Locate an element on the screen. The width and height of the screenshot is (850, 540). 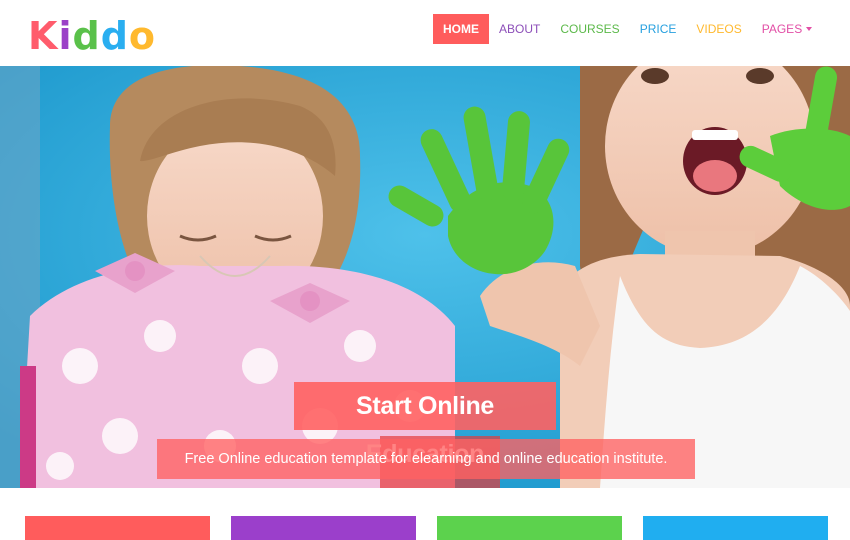
feature-cards is located at coordinates (425, 514).